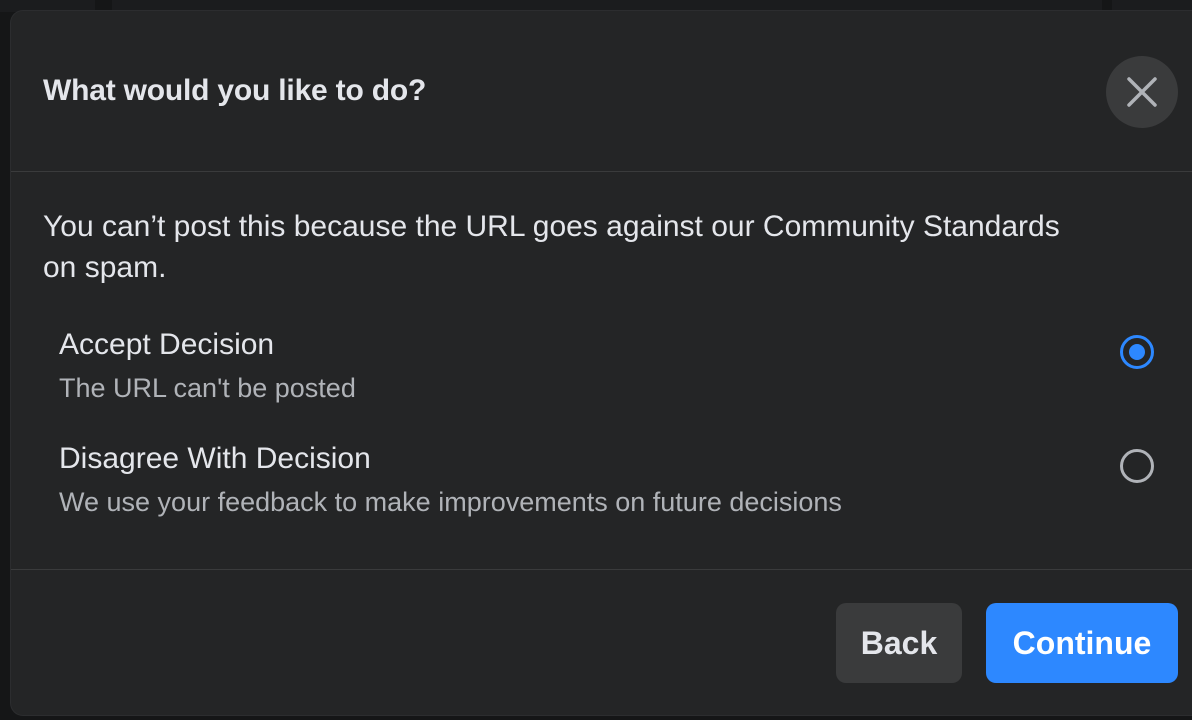 This screenshot has width=1192, height=720. Describe the element at coordinates (167, 344) in the screenshot. I see `option-title: Accept Decision` at that location.